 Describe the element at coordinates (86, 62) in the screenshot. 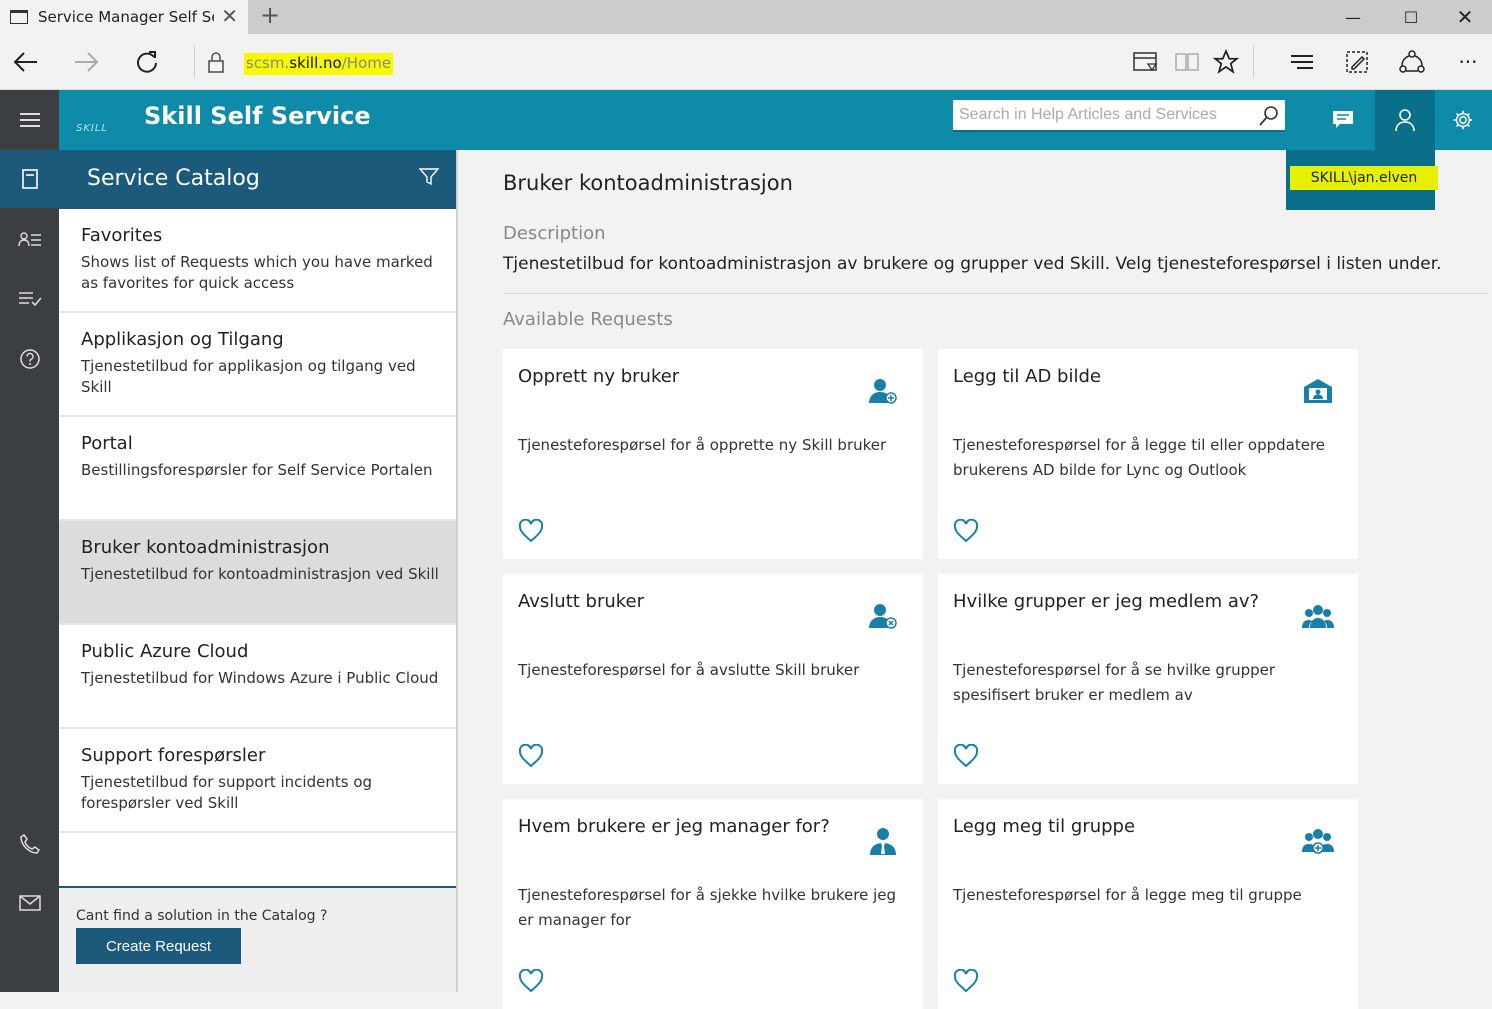

I see `forward-button` at that location.